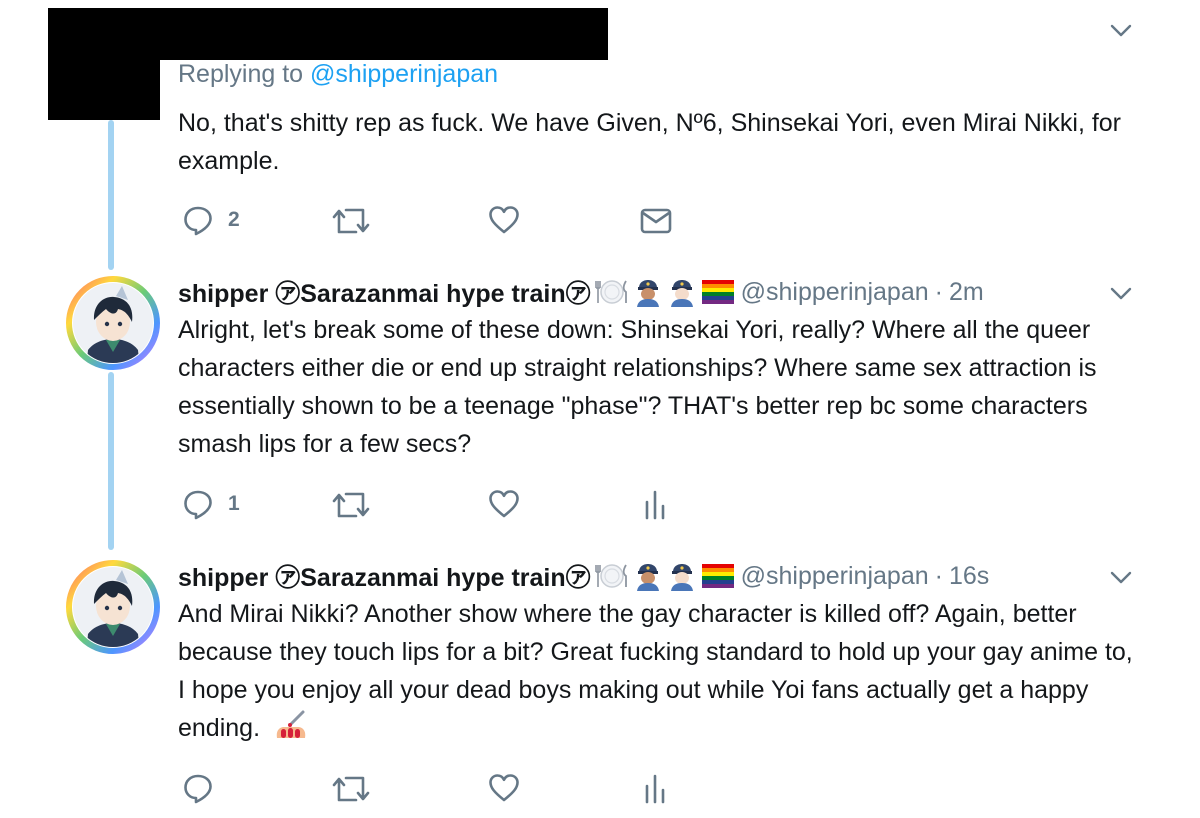 This screenshot has height=818, width=1200. Describe the element at coordinates (104, 64) in the screenshot. I see `redacted-area-left` at that location.